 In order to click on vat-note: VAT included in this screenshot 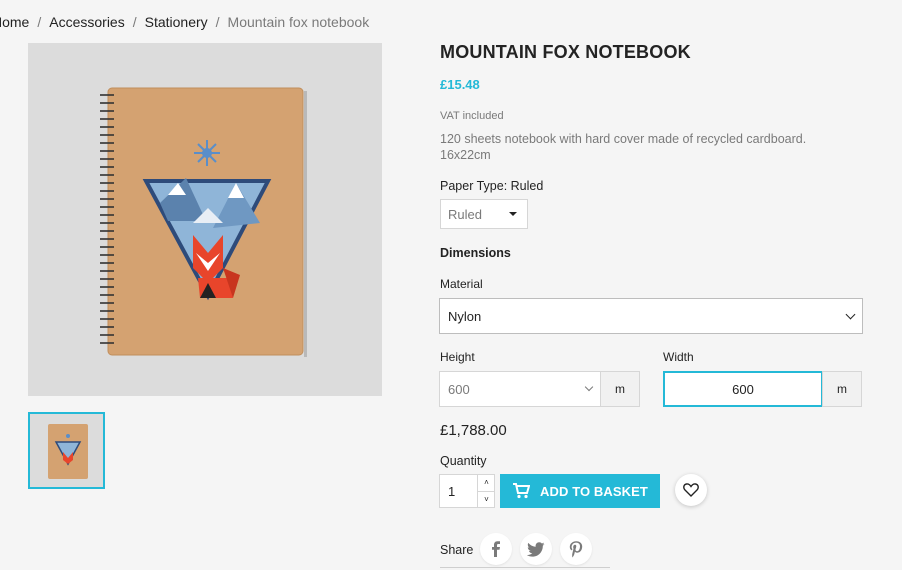, I will do `click(472, 116)`.